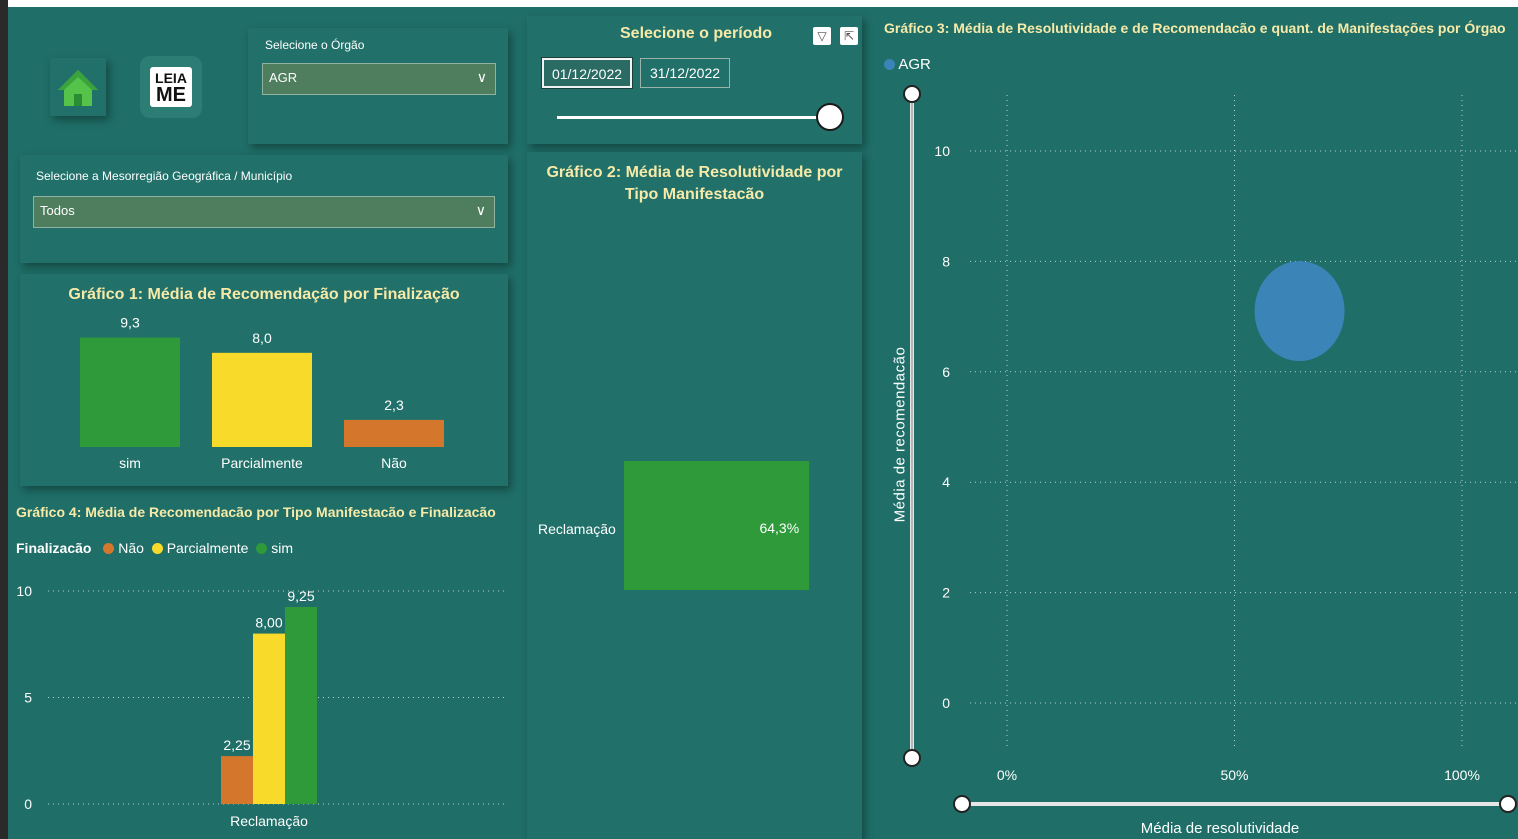  Describe the element at coordinates (962, 804) in the screenshot. I see `chart3-x-slider-handle-left` at that location.